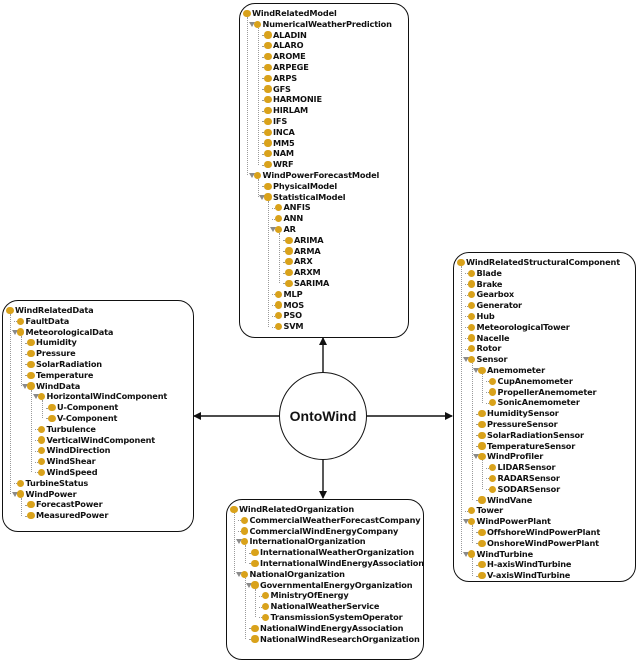 The image size is (640, 665). Describe the element at coordinates (335, 519) in the screenshot. I see `node-label: CommercialWeatherForecastCompany` at that location.